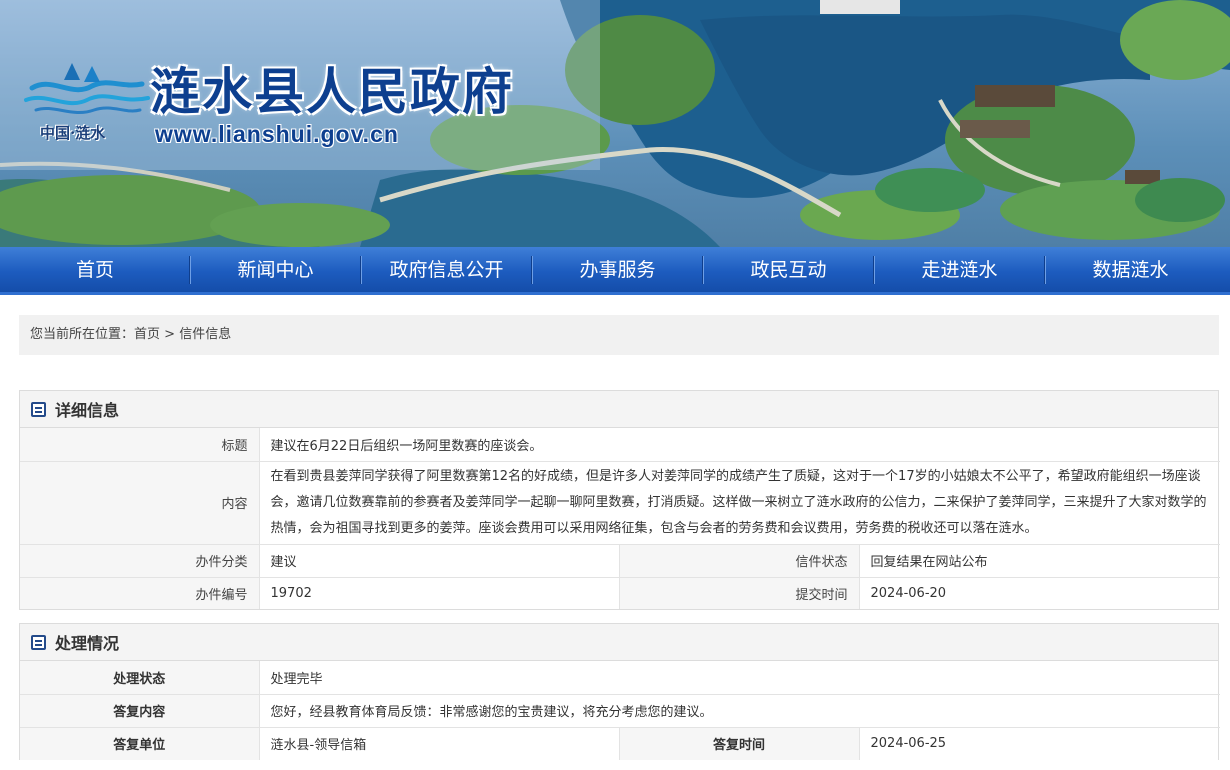  What do you see at coordinates (1039, 560) in the screenshot?
I see `status-value: 回复结果在网站公布` at bounding box center [1039, 560].